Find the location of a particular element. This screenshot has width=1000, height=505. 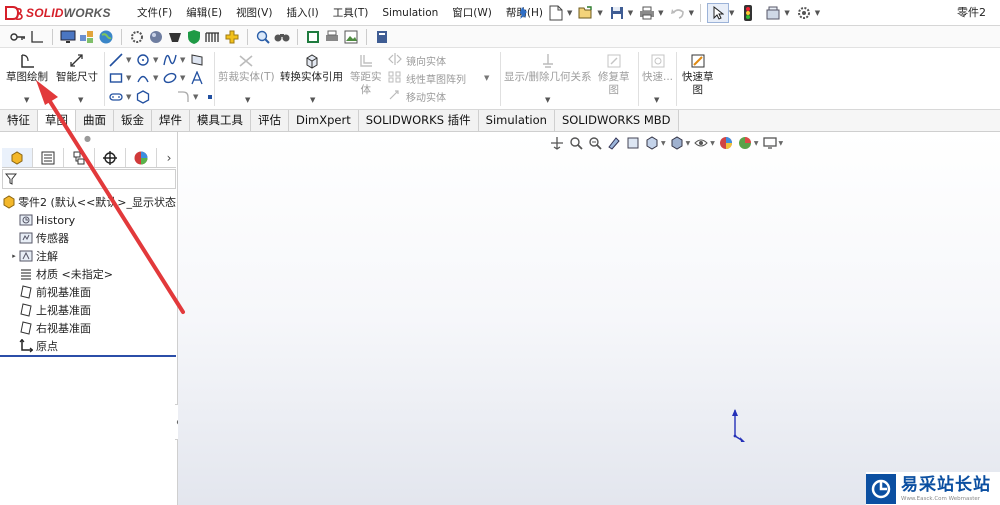

sketch-button: 草图绘制 is located at coordinates (27, 67).